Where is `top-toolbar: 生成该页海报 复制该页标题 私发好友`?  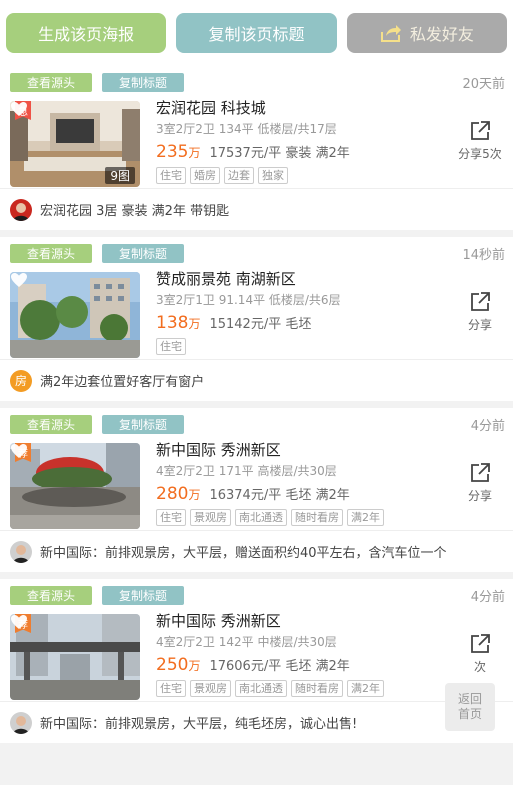 top-toolbar: 生成该页海报 复制该页标题 私发好友 is located at coordinates (256, 33).